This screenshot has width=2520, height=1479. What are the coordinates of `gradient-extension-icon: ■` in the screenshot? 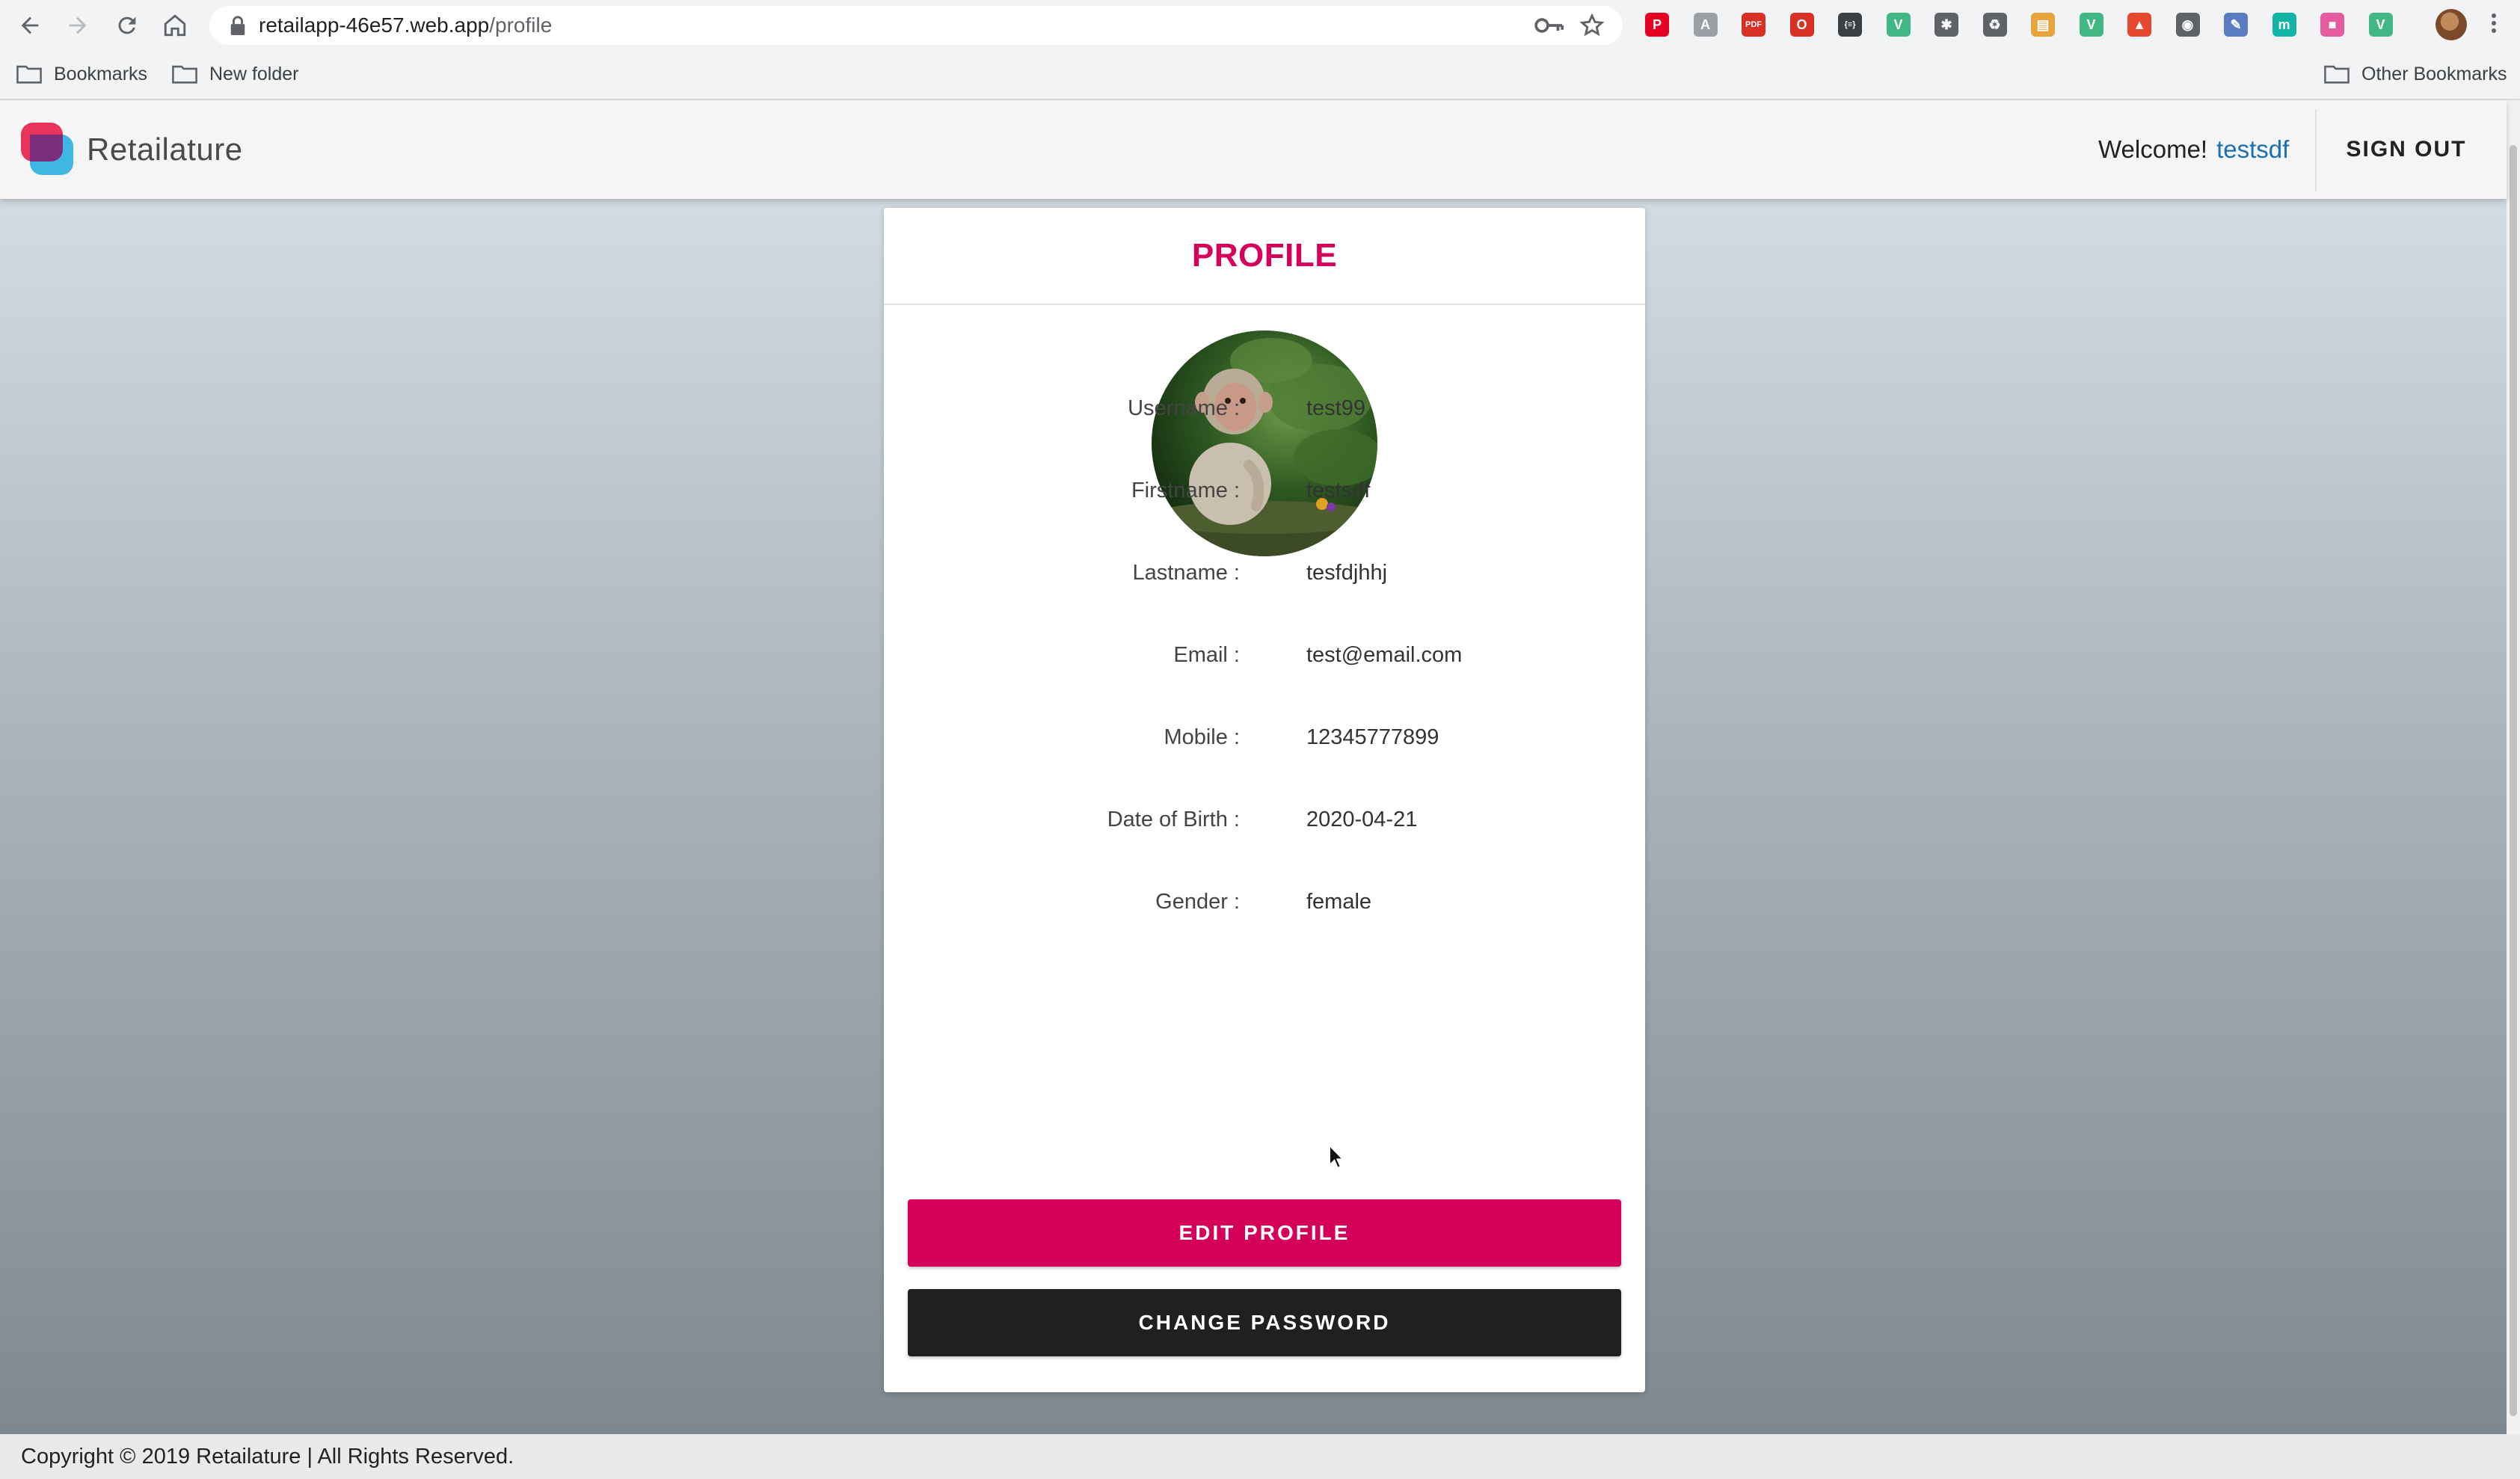 It's located at (2332, 25).